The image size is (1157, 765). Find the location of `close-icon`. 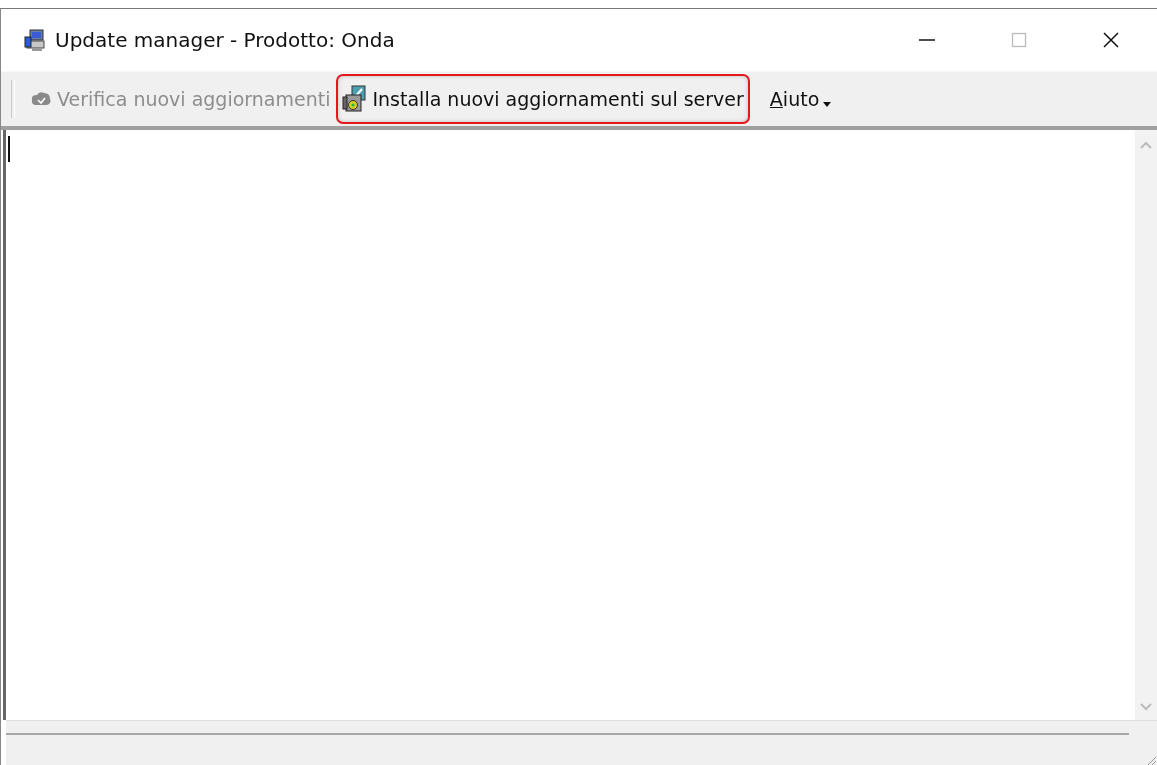

close-icon is located at coordinates (1111, 40).